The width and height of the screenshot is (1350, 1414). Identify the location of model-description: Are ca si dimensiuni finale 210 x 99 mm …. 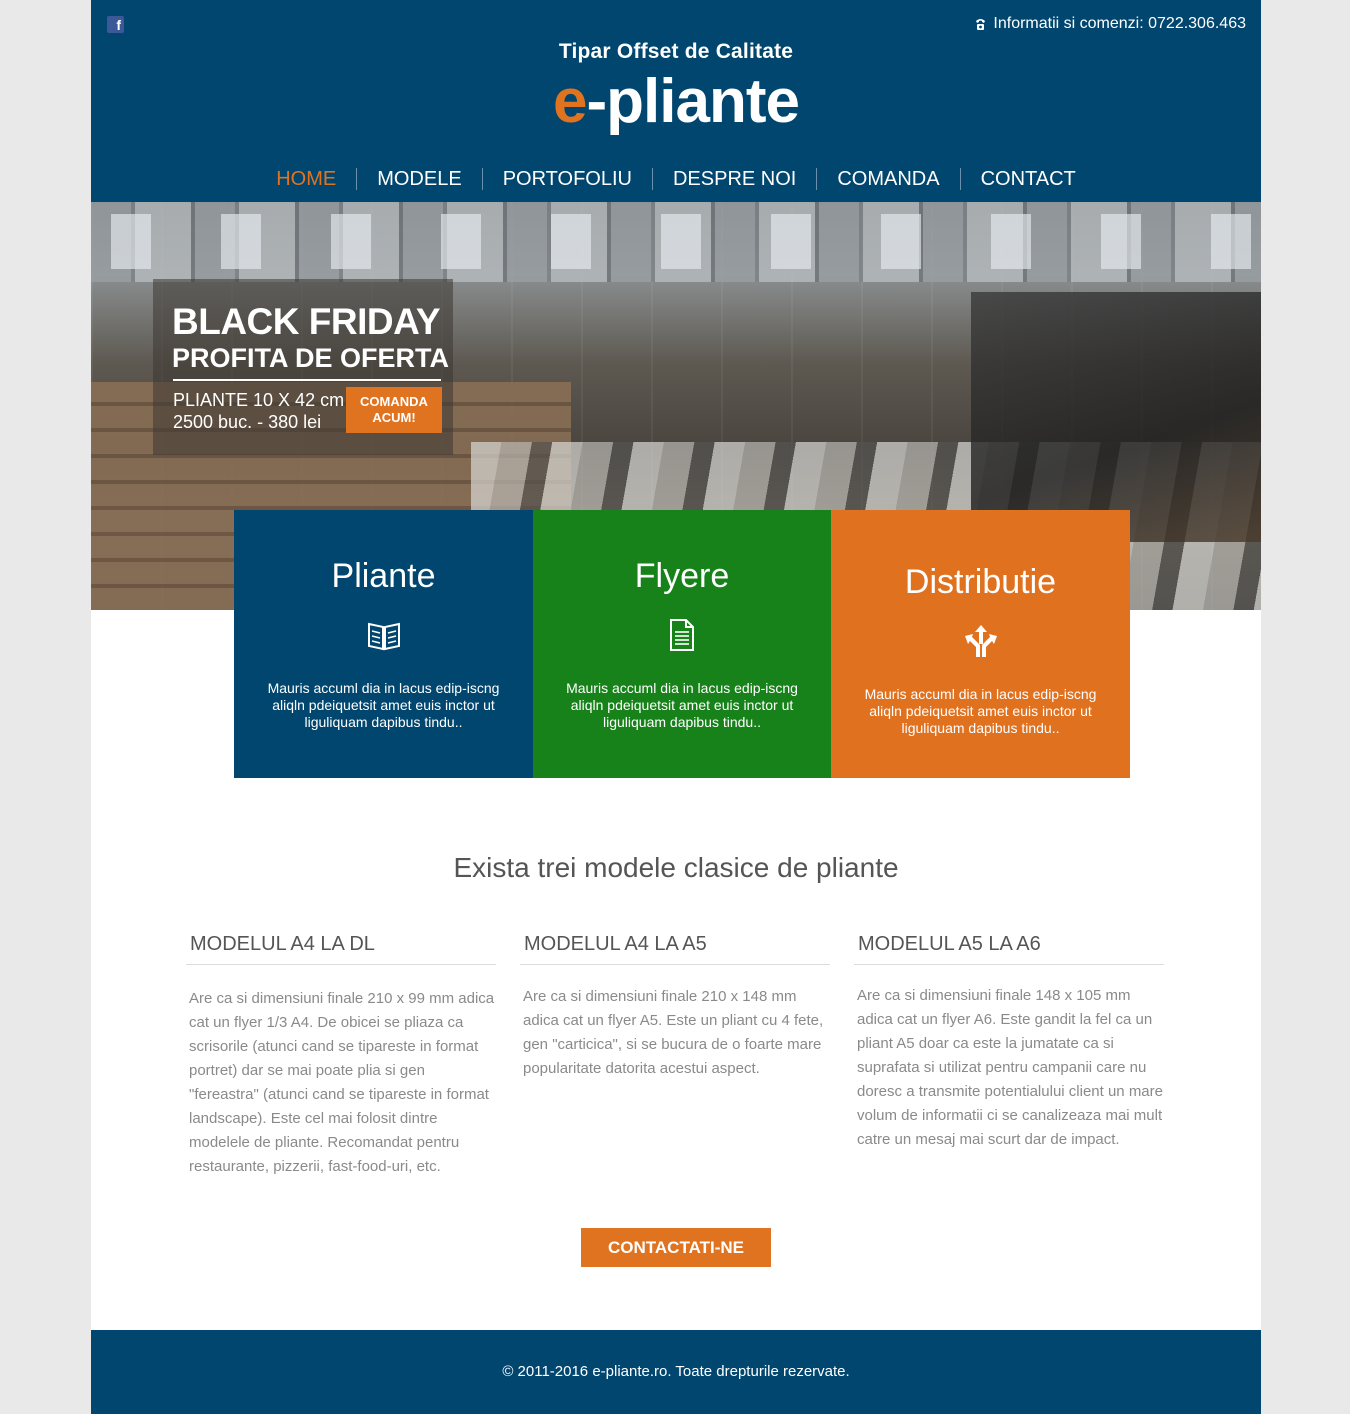
(342, 1082).